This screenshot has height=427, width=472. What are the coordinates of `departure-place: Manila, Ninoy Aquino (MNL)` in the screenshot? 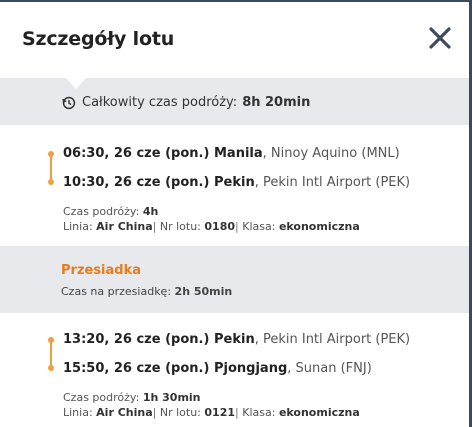 It's located at (307, 153).